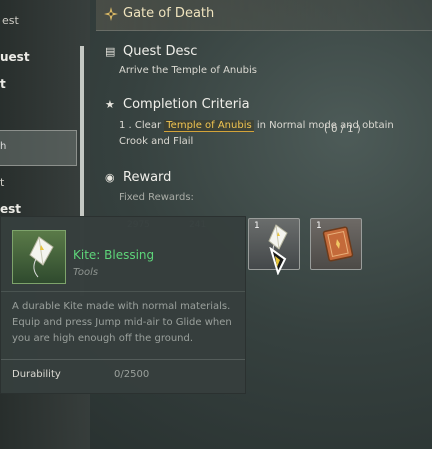 The height and width of the screenshot is (449, 432). What do you see at coordinates (36, 374) in the screenshot?
I see `durability-label: Durability` at bounding box center [36, 374].